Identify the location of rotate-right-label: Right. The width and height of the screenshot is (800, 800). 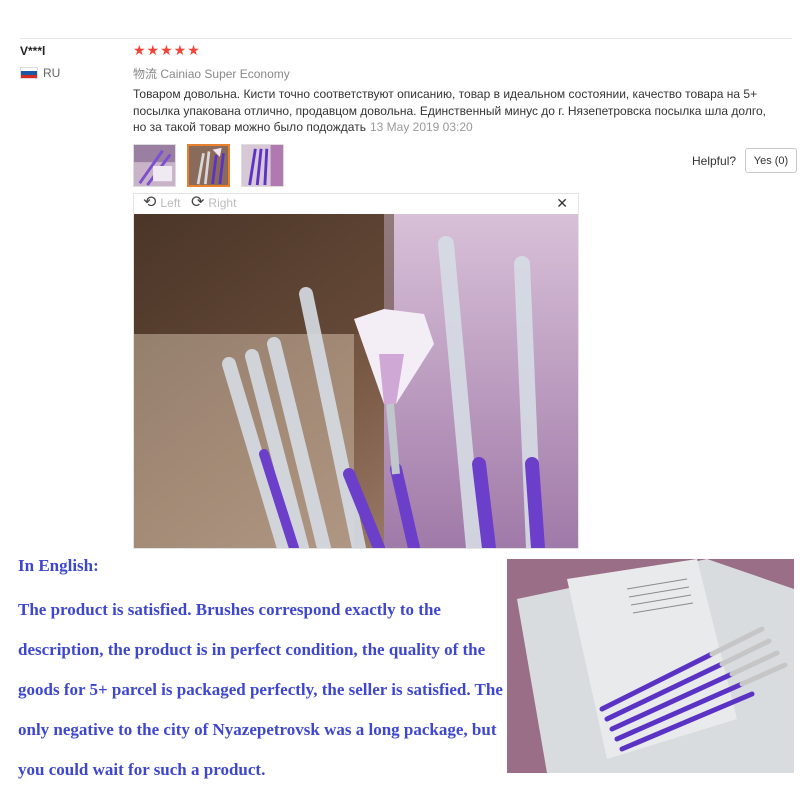
(222, 203).